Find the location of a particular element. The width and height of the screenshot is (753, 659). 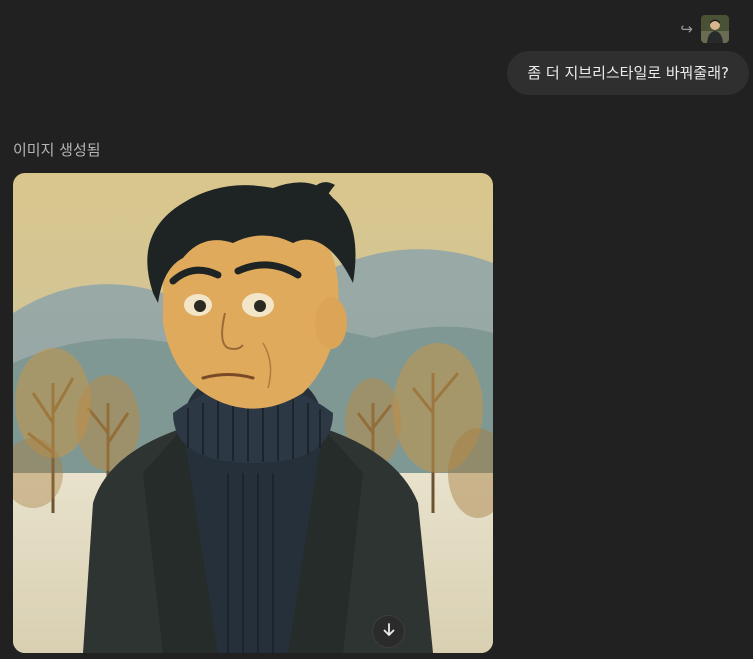

user-message-header: ↪ is located at coordinates (704, 29).